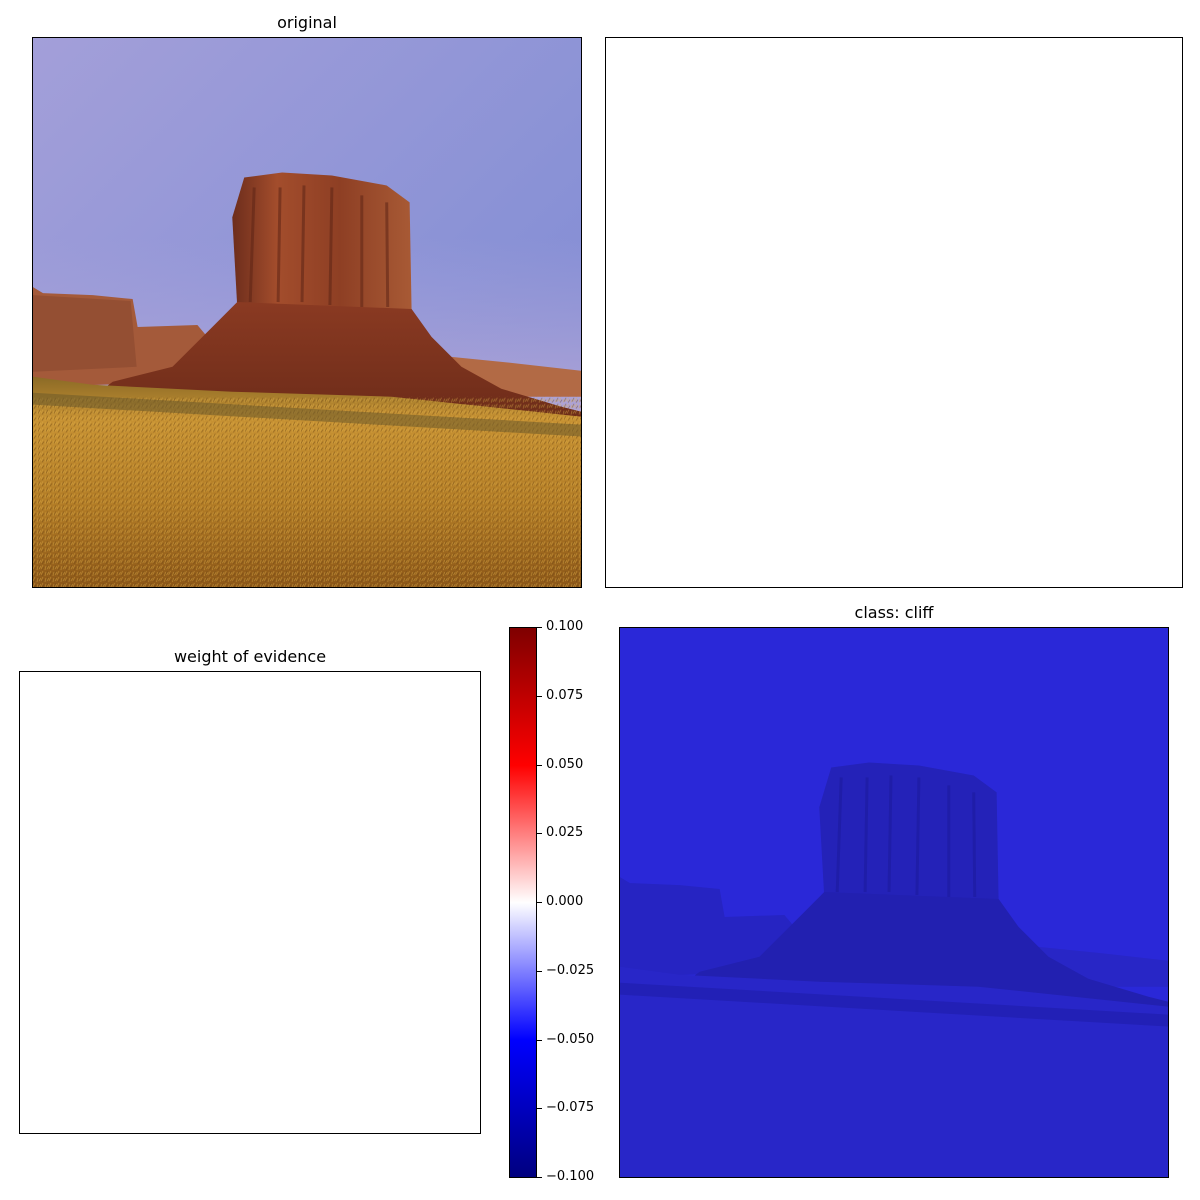  Describe the element at coordinates (250, 656) in the screenshot. I see `panel-woe-title: weight of evidence` at that location.